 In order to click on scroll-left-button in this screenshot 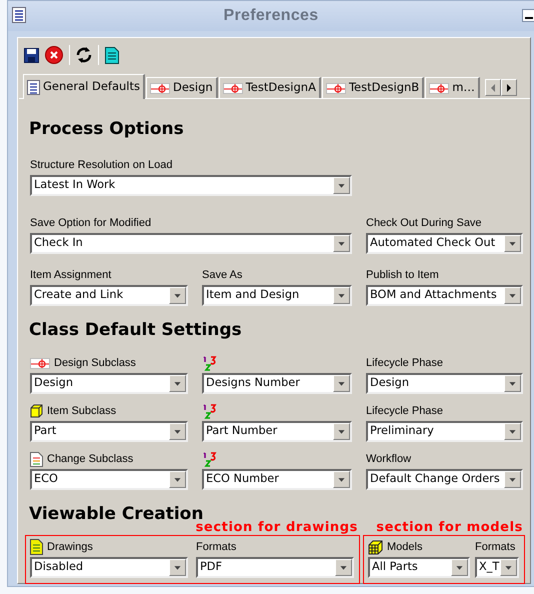, I will do `click(492, 87)`.